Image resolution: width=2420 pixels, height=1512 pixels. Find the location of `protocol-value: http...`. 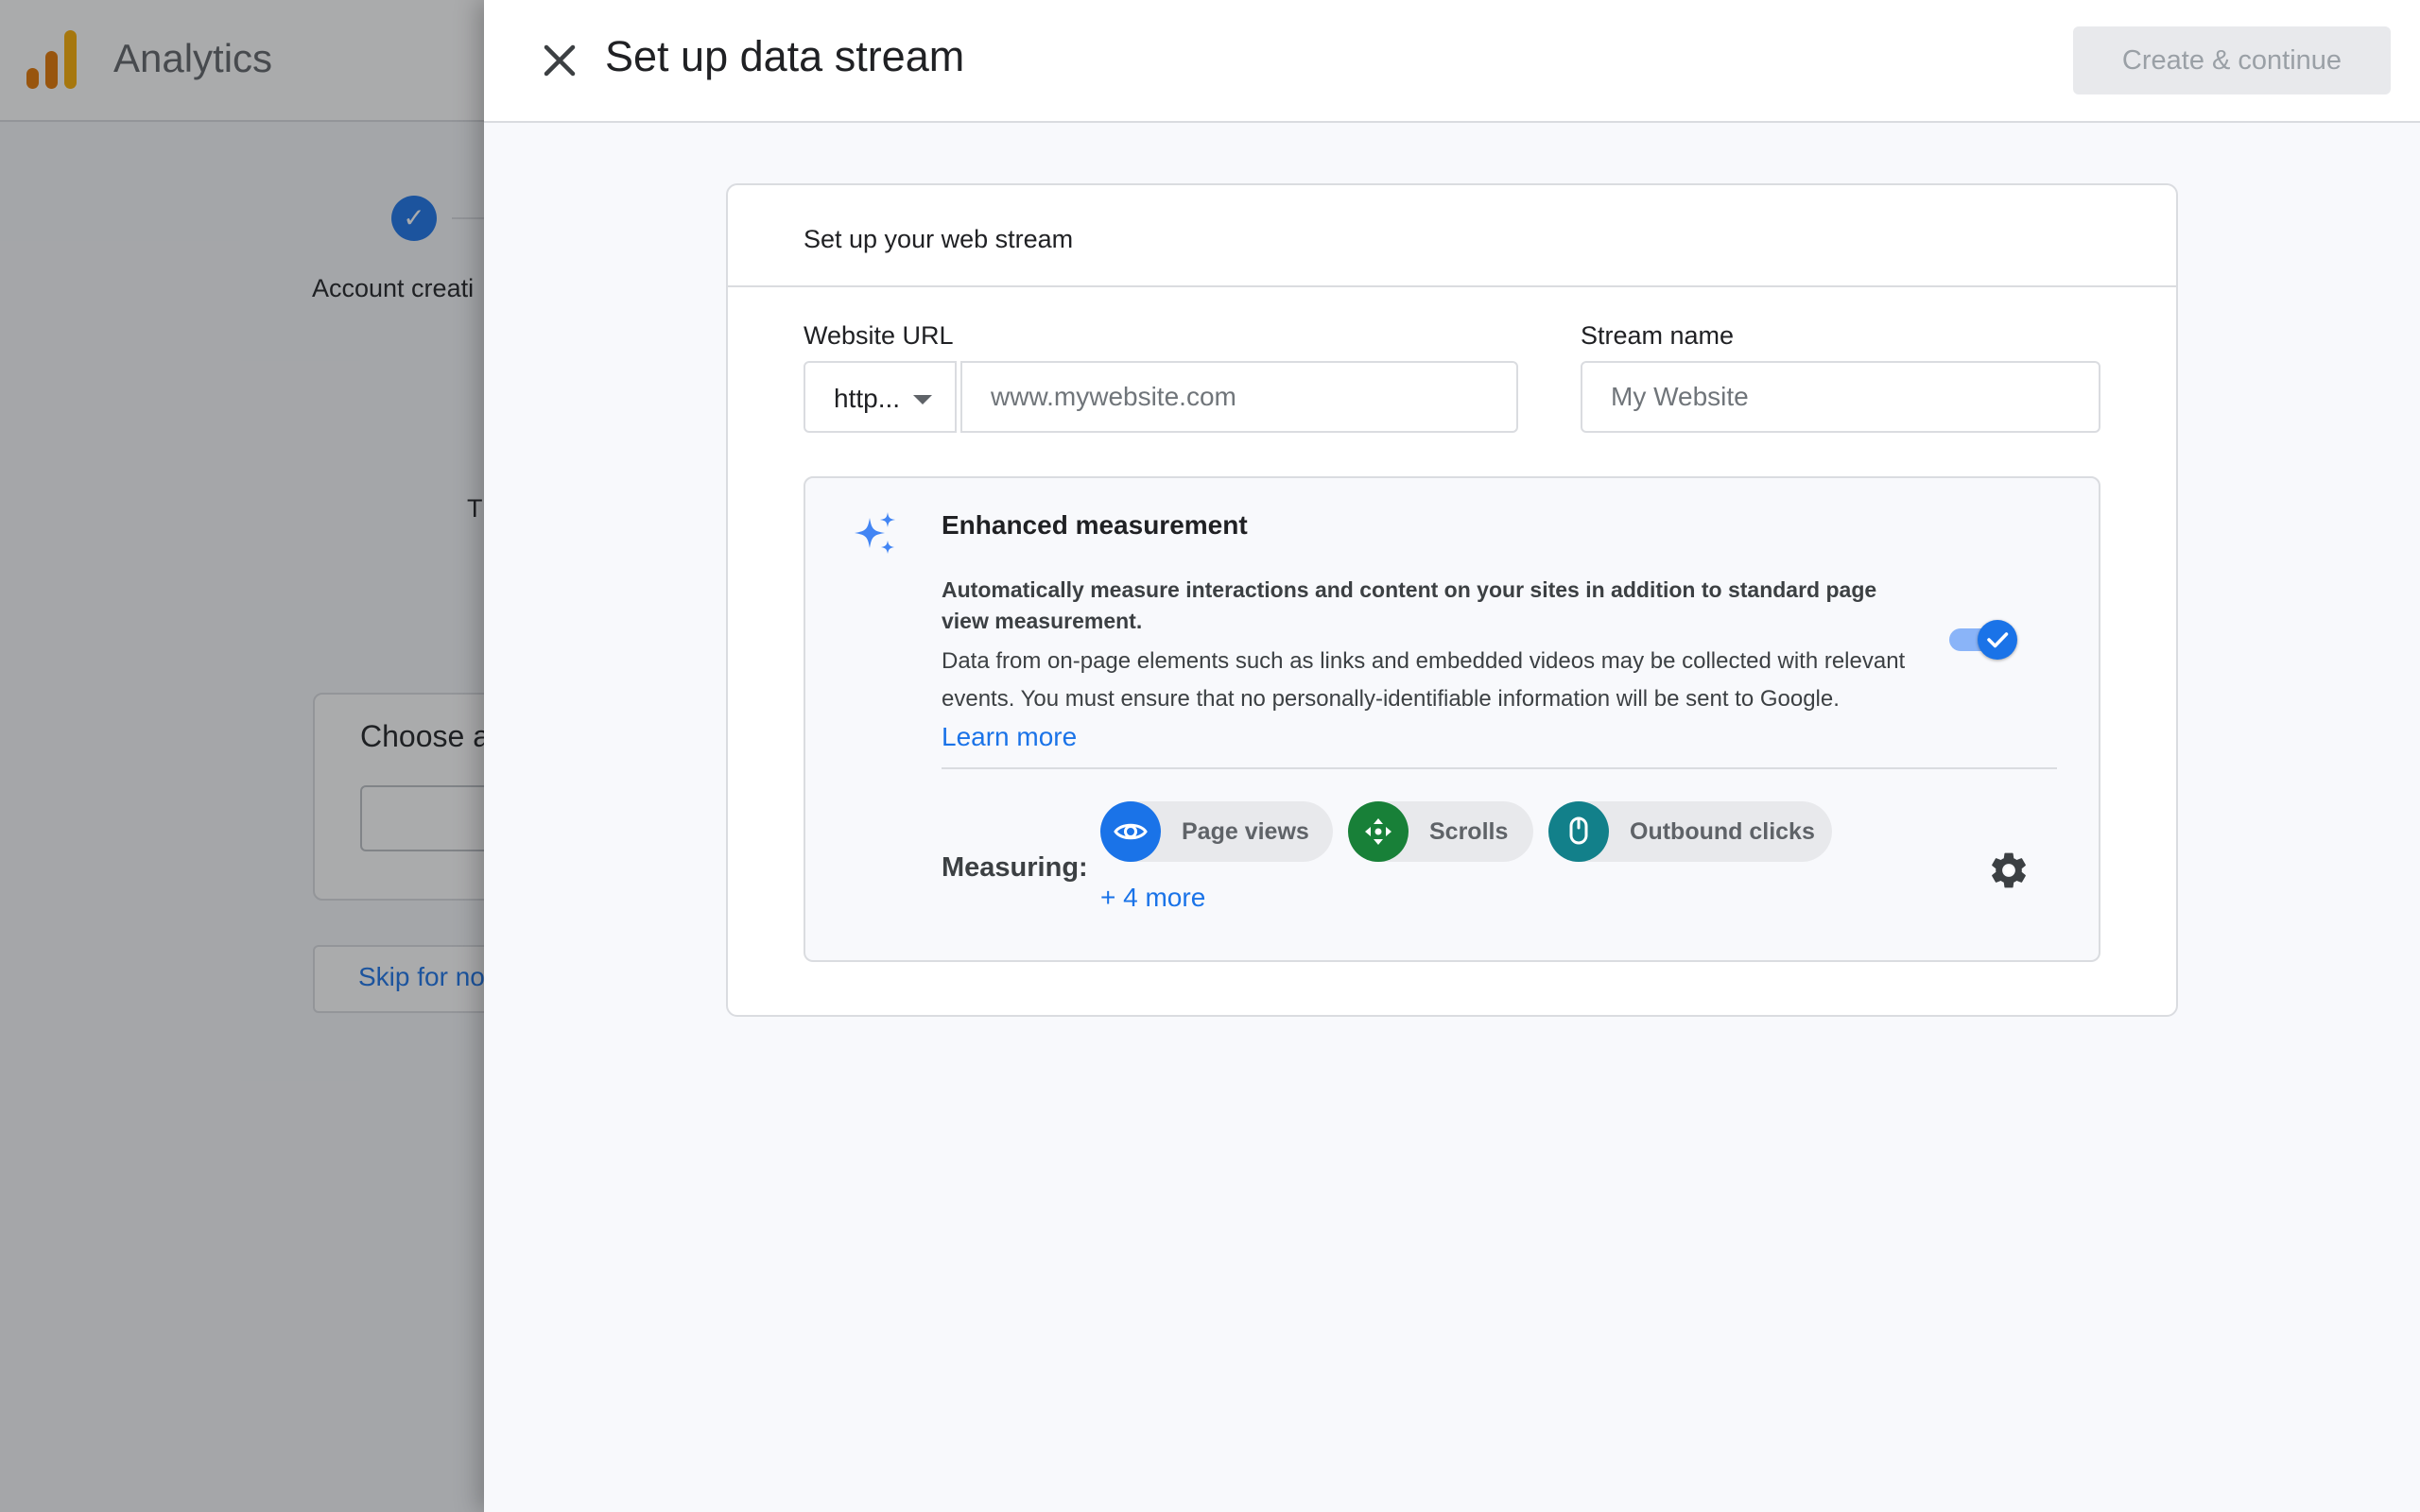

protocol-value: http... is located at coordinates (867, 398).